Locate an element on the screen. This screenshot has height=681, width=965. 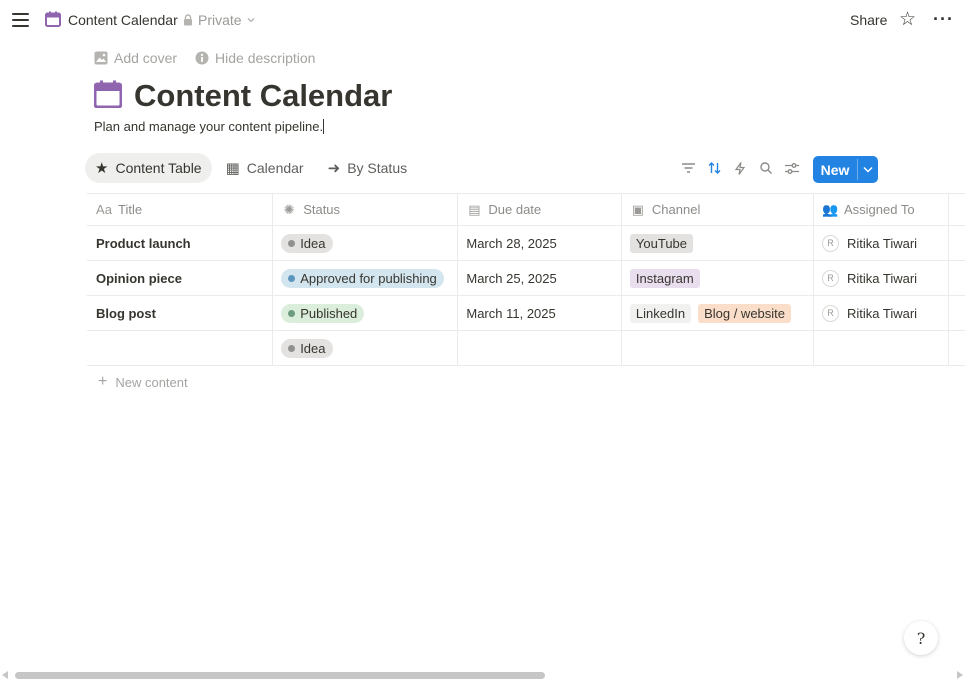
column-header-title: Aa Title is located at coordinates (180, 209).